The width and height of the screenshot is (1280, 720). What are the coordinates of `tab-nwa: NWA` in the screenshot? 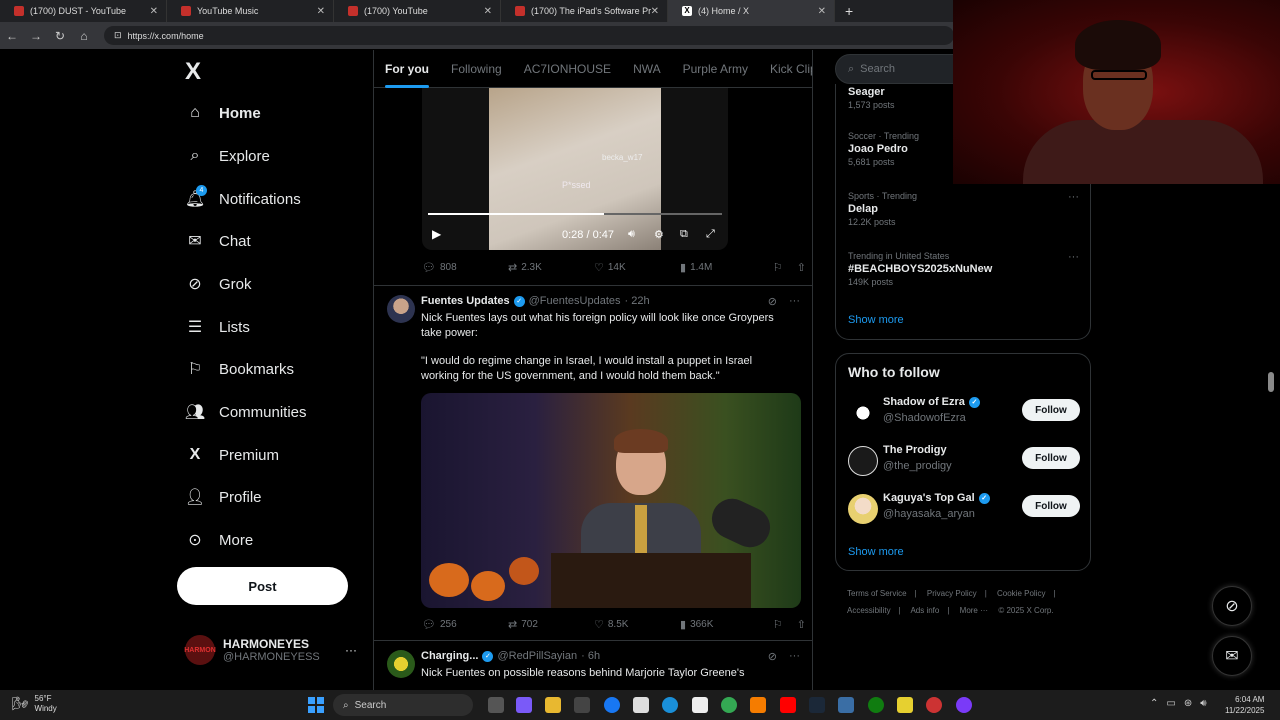 It's located at (647, 69).